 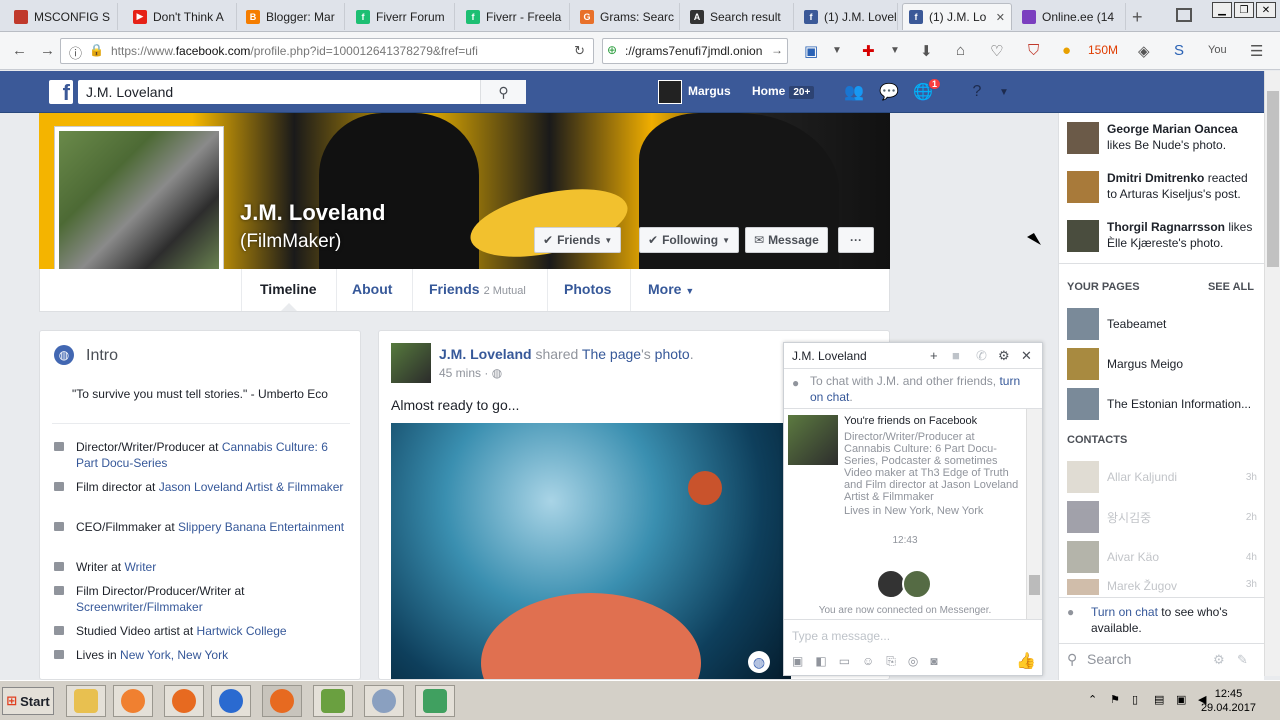 What do you see at coordinates (1166, 517) in the screenshot?
I see `contact-item: 왕시김중 2h` at bounding box center [1166, 517].